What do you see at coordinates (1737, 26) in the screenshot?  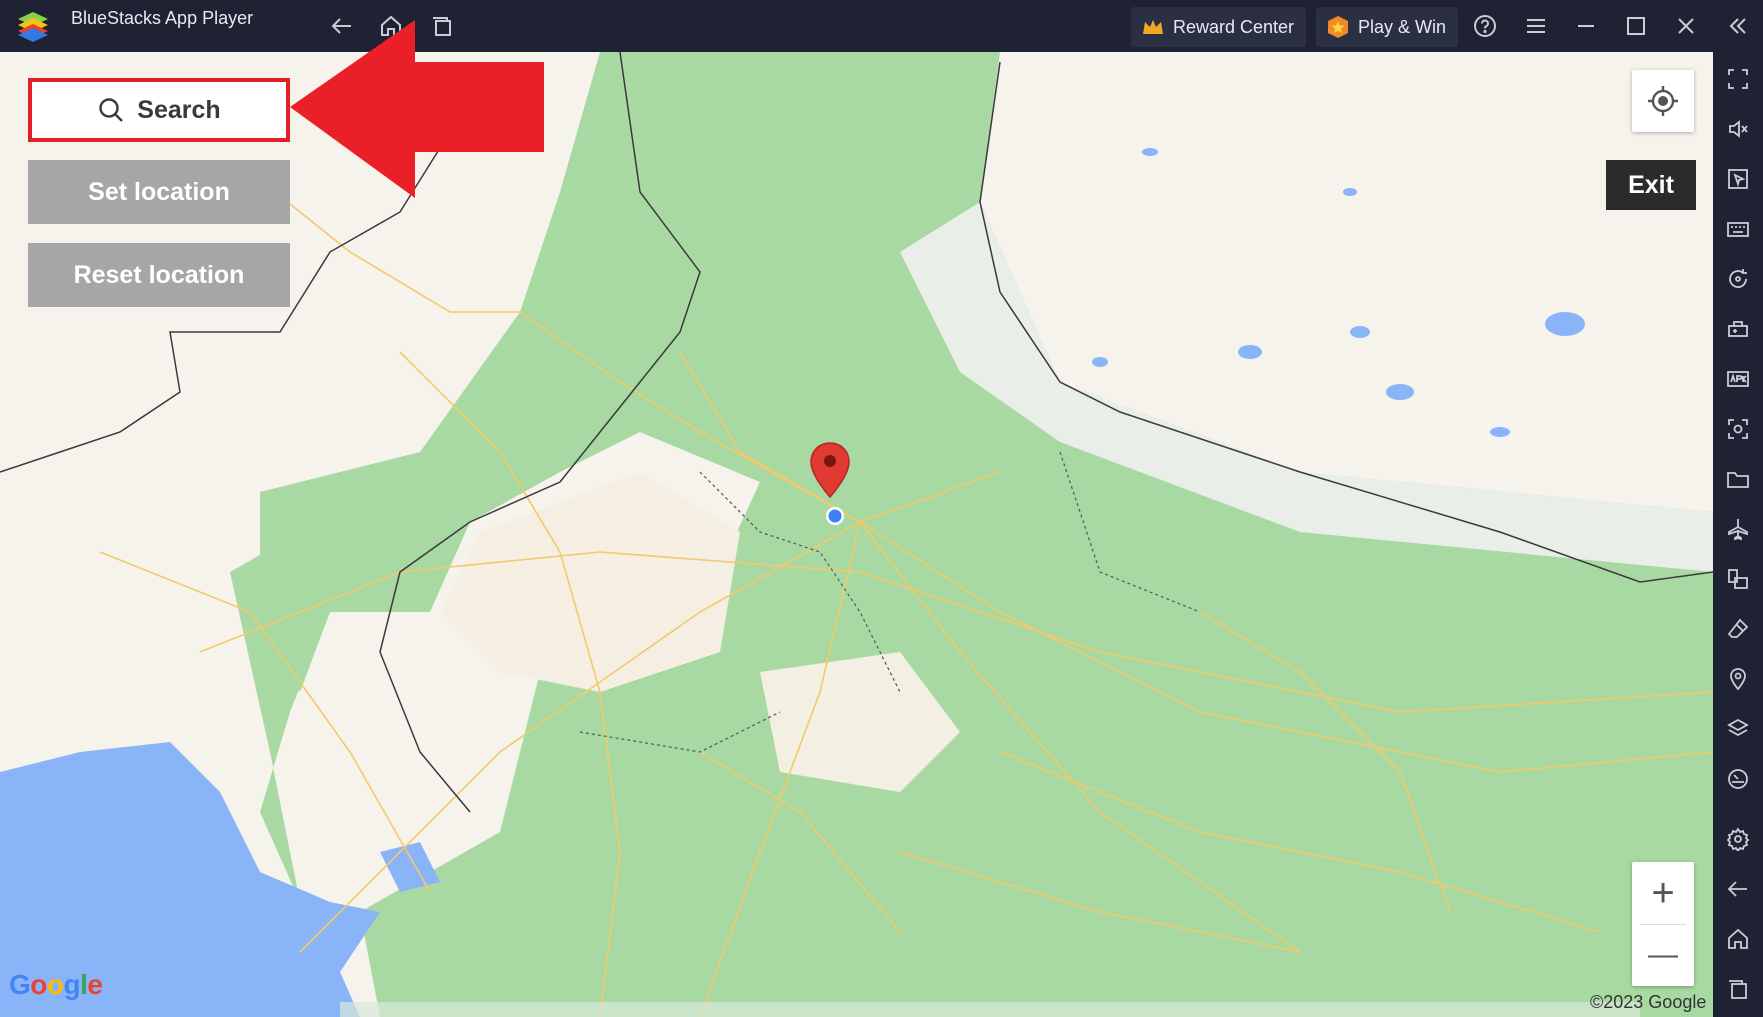 I see `collapse-sidebar-icon` at bounding box center [1737, 26].